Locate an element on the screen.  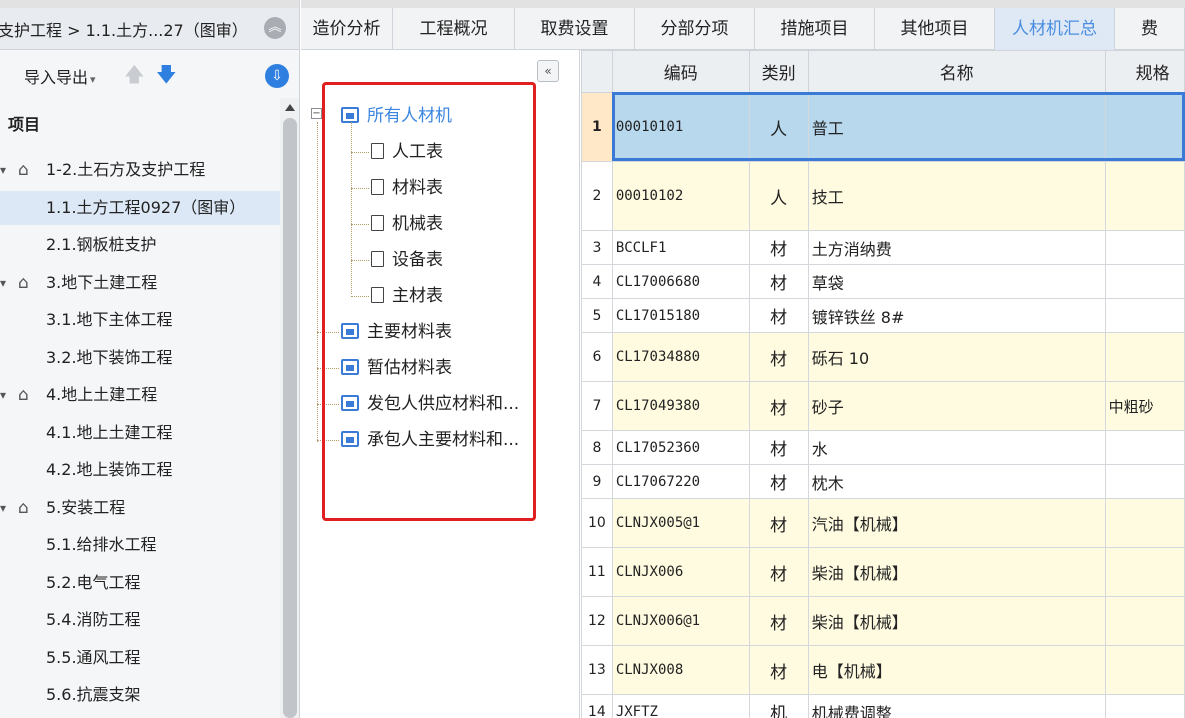
name-cell: 枕木 is located at coordinates (956, 481).